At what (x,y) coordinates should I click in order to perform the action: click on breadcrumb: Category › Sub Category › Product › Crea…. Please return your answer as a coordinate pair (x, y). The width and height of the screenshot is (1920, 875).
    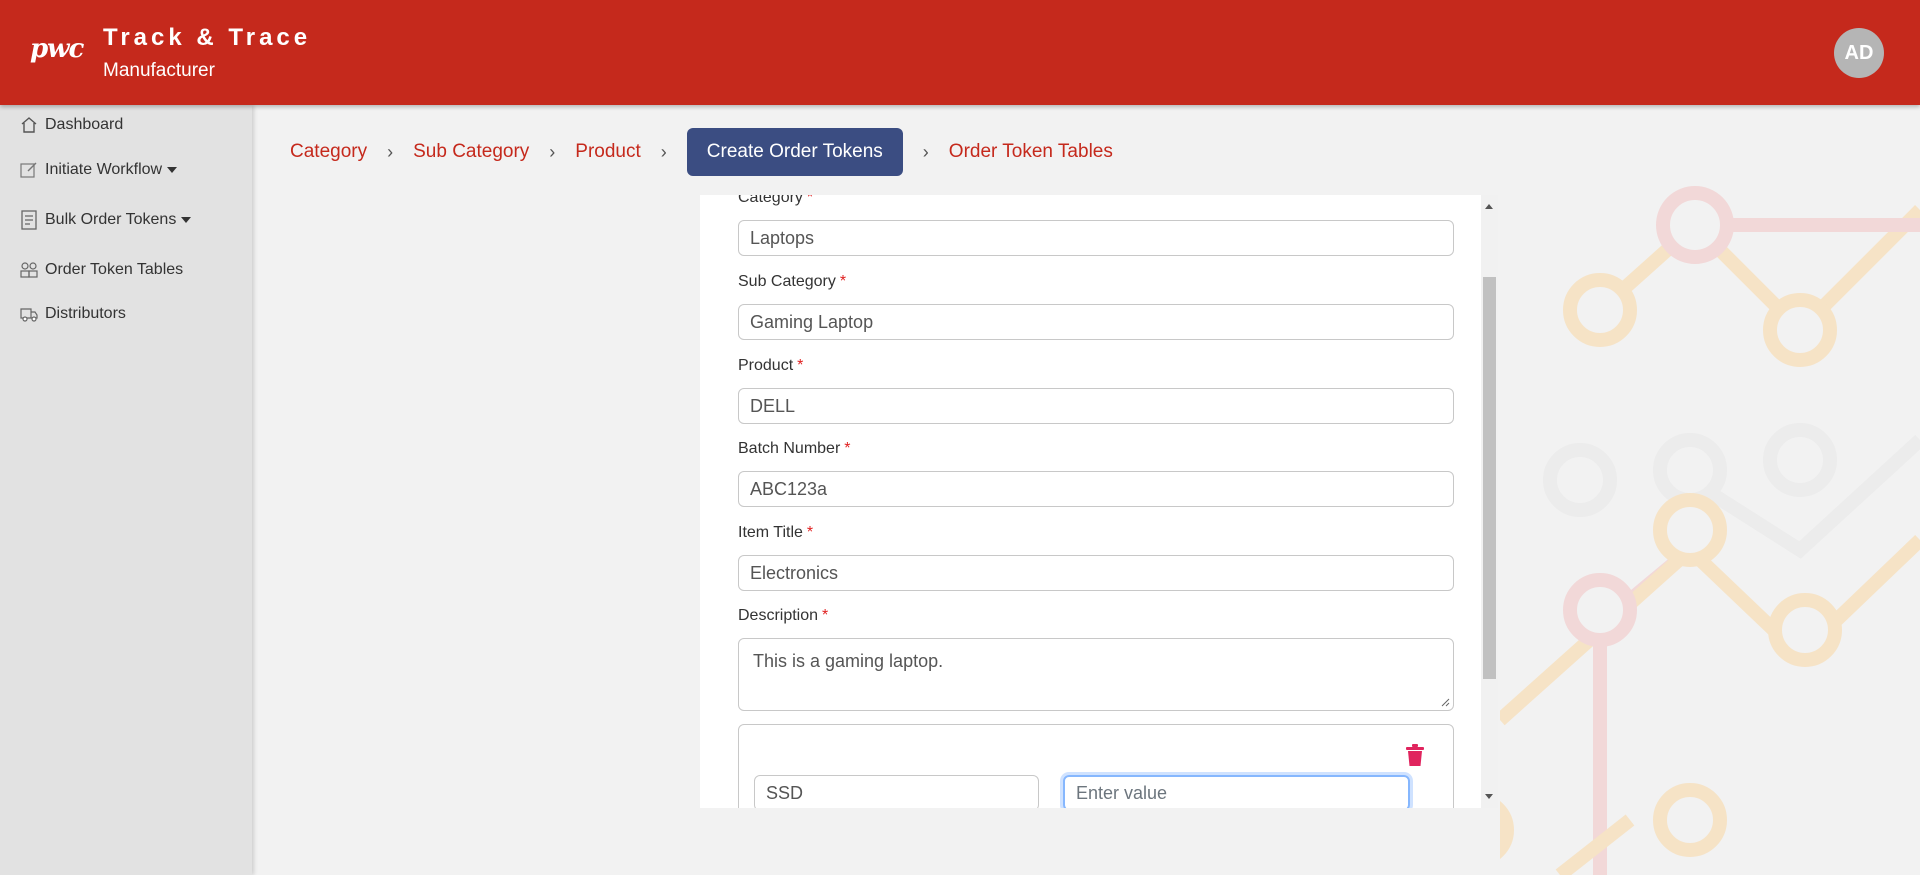
    Looking at the image, I should click on (701, 152).